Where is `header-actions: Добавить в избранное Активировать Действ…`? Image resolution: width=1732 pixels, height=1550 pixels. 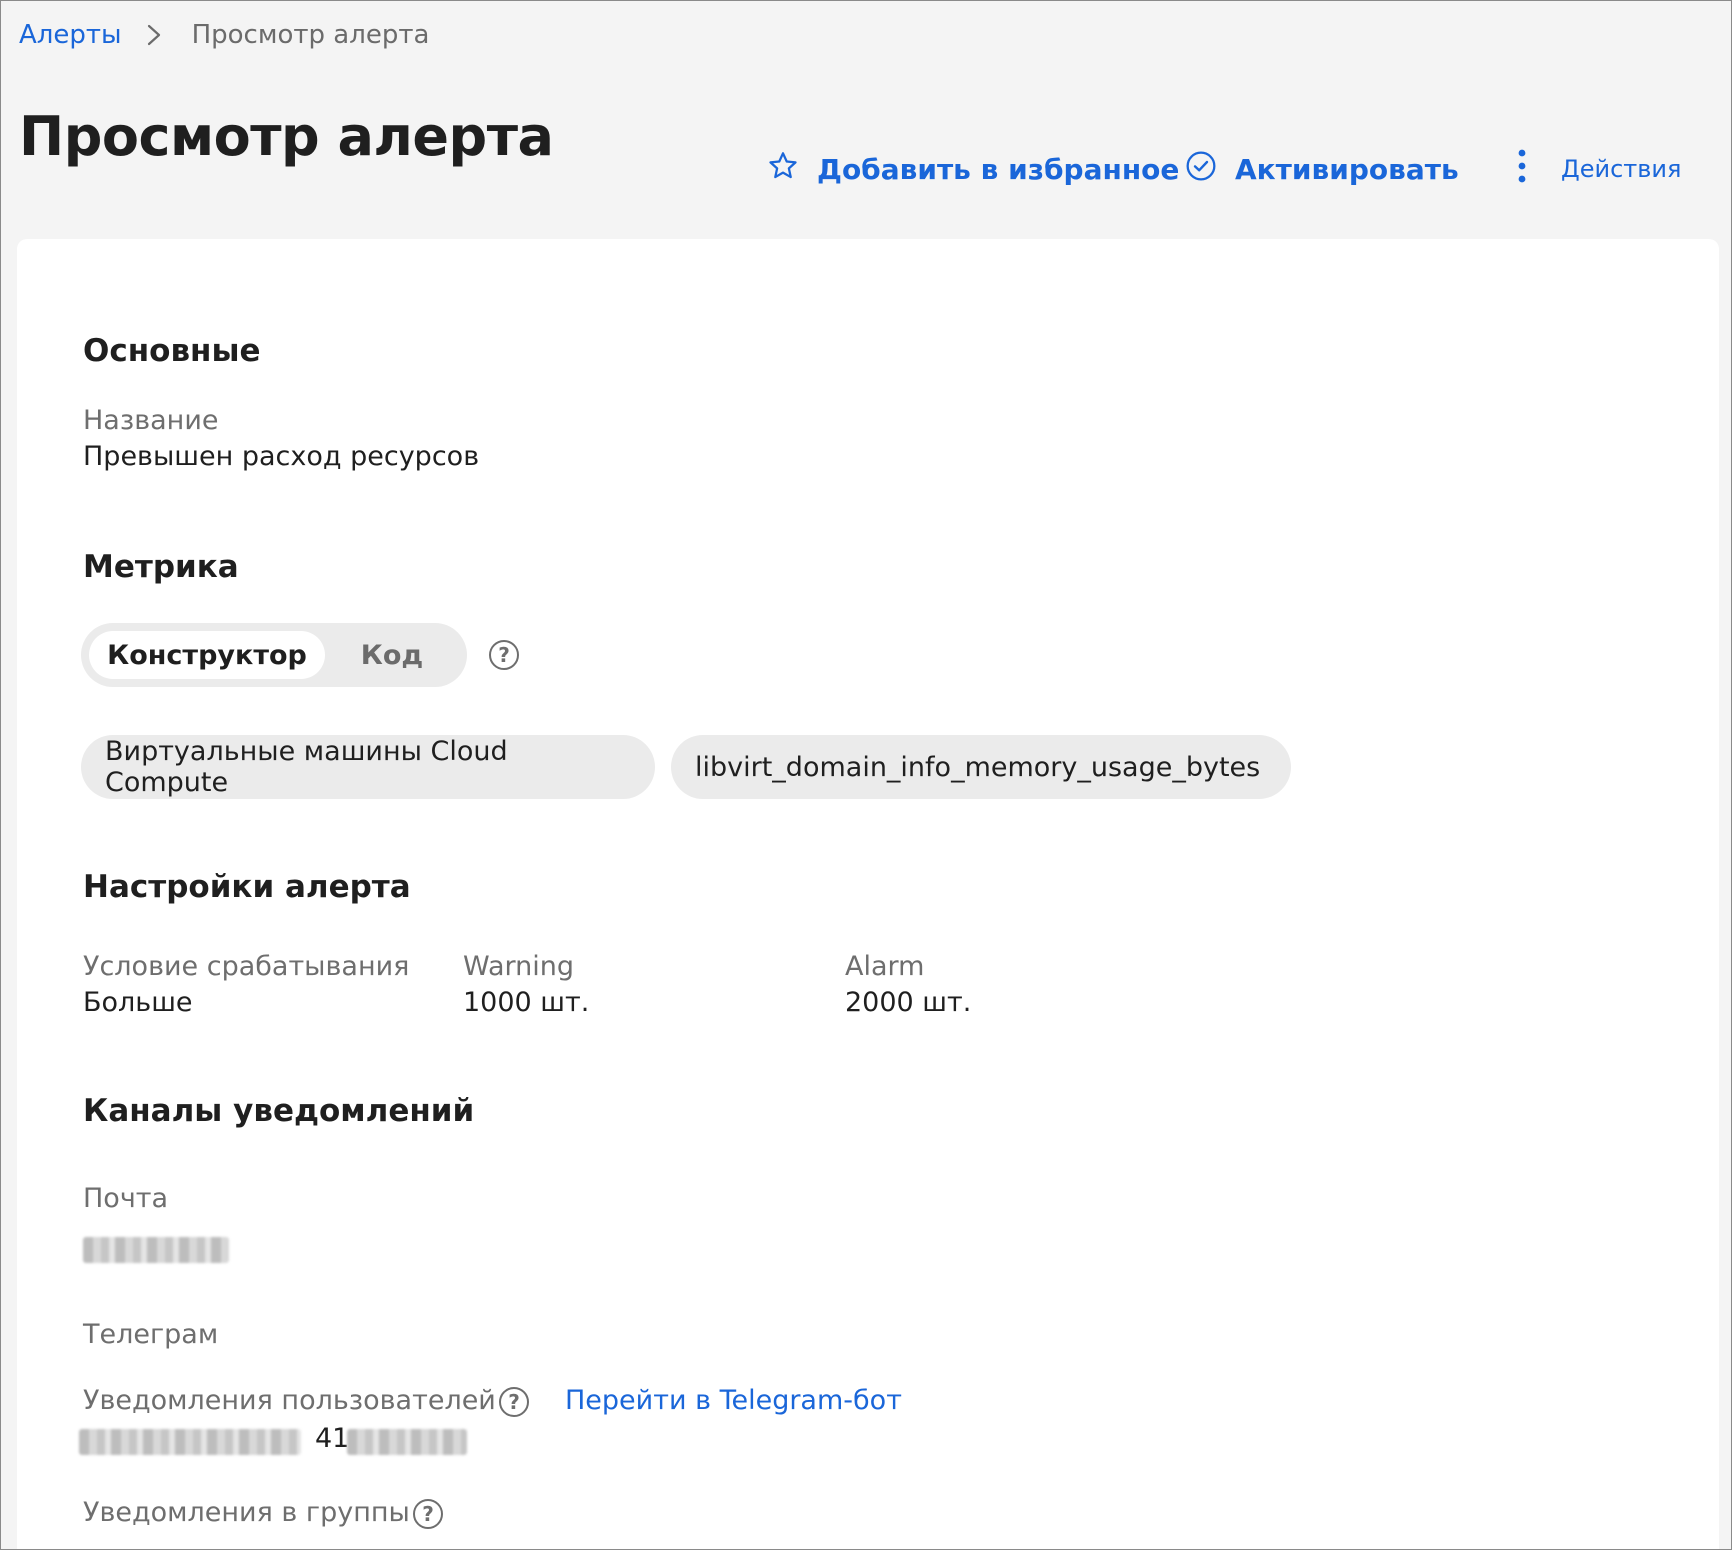
header-actions: Добавить в избранное Активировать Действ… is located at coordinates (866, 169).